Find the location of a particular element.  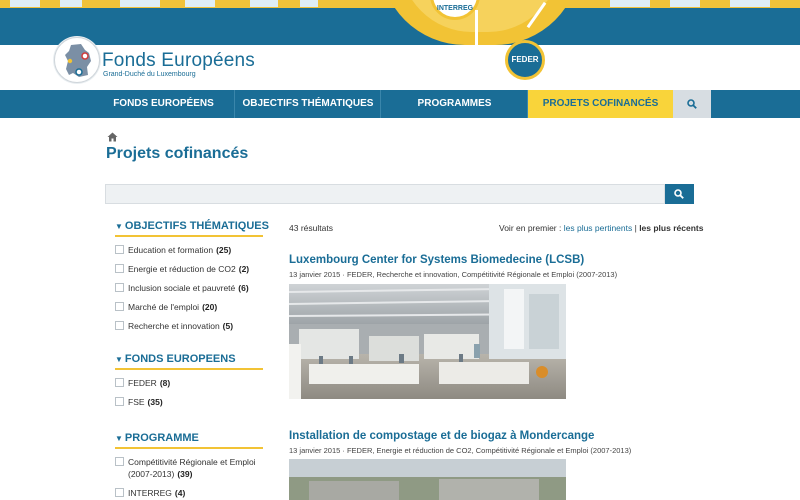

search-button is located at coordinates (679, 194).